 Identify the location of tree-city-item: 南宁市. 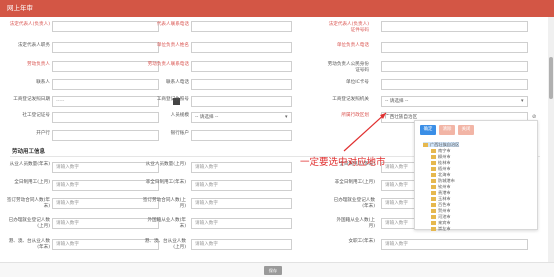
(441, 150).